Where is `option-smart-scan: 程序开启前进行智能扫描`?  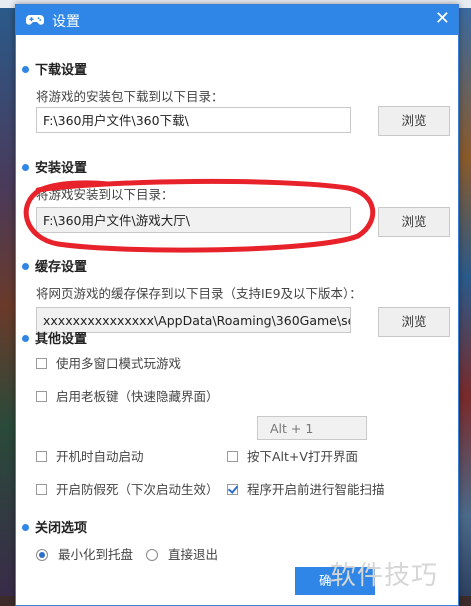
option-smart-scan: 程序开启前进行智能扫描 is located at coordinates (306, 490).